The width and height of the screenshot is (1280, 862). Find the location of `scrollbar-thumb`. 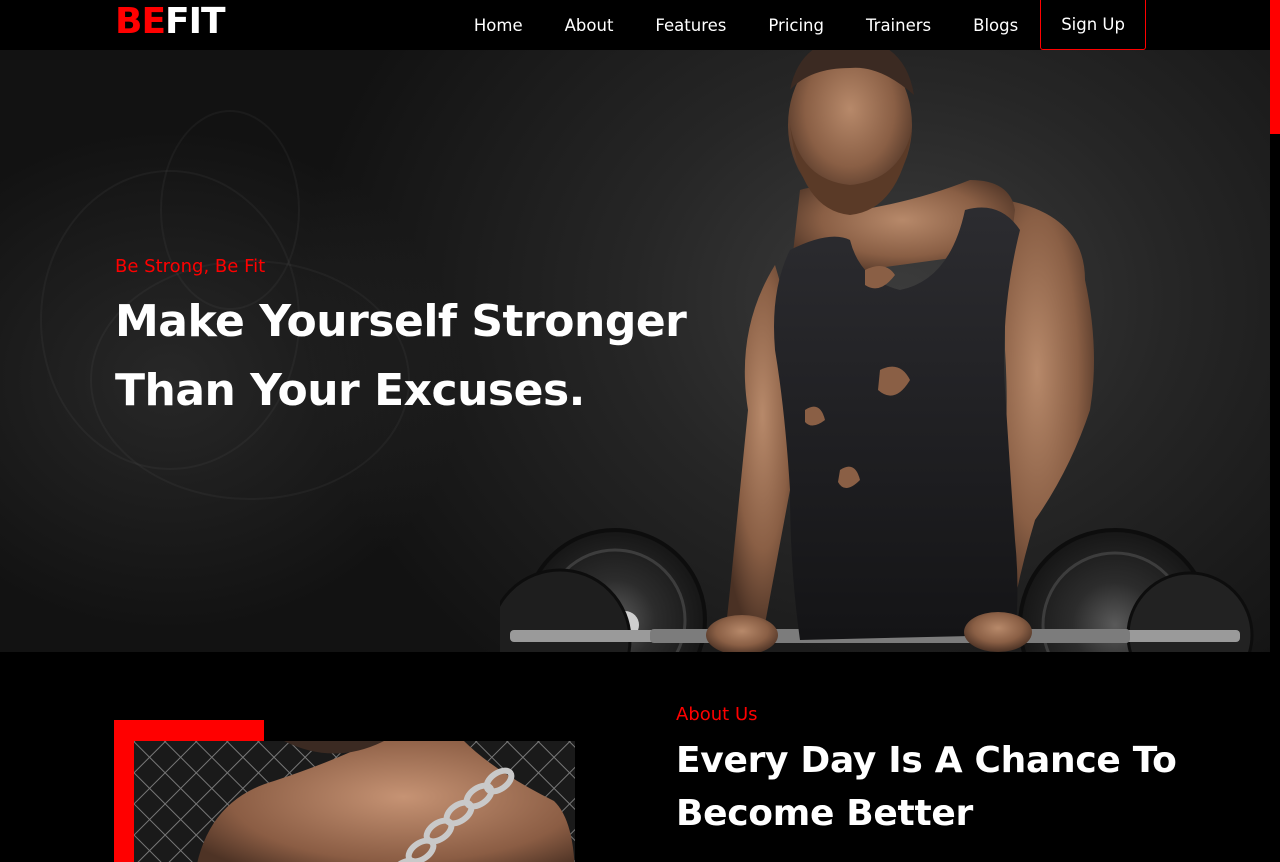

scrollbar-thumb is located at coordinates (1275, 67).